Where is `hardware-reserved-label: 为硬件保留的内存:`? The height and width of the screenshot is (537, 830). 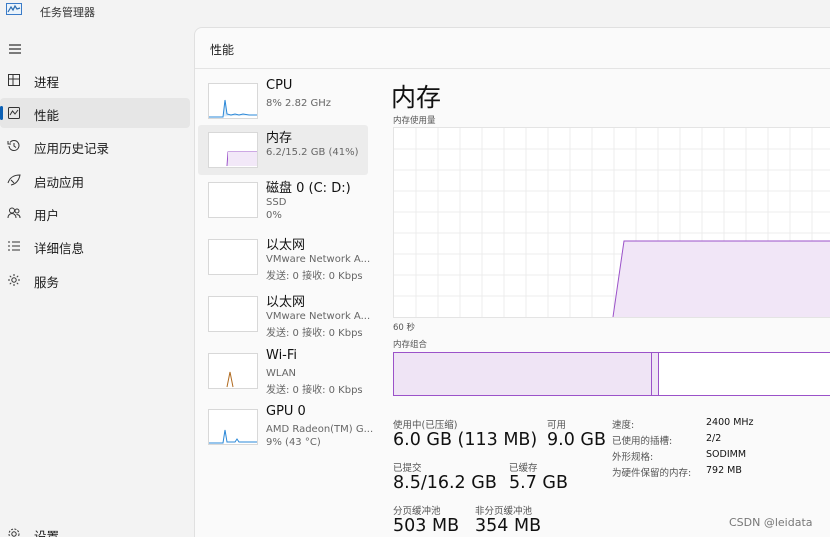 hardware-reserved-label: 为硬件保留的内存: is located at coordinates (652, 473).